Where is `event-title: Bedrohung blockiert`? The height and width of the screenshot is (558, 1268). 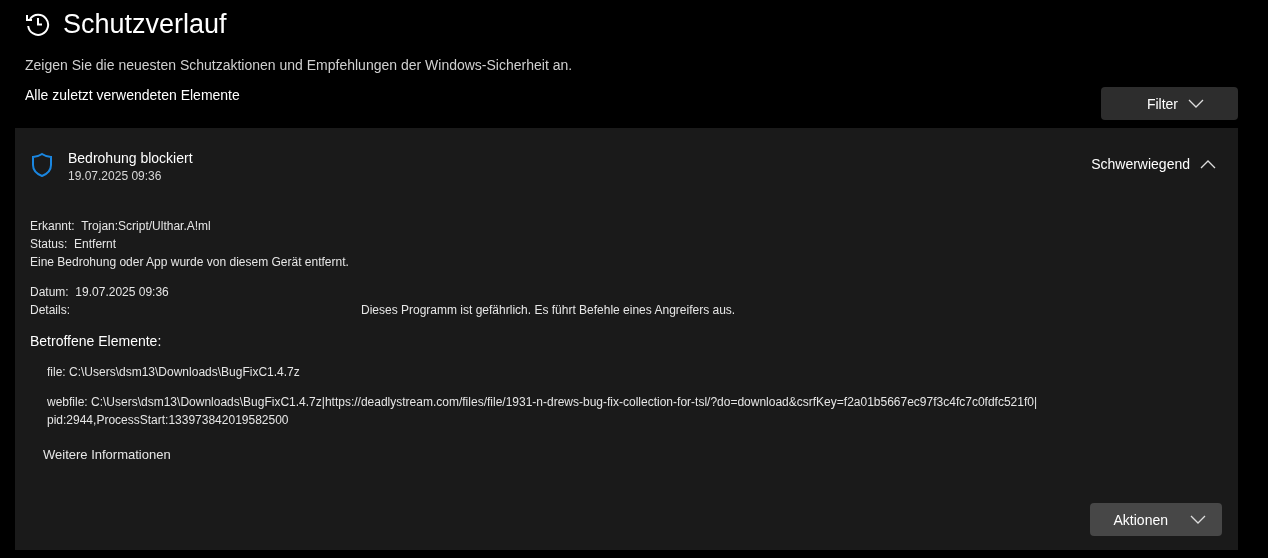
event-title: Bedrohung blockiert is located at coordinates (130, 158).